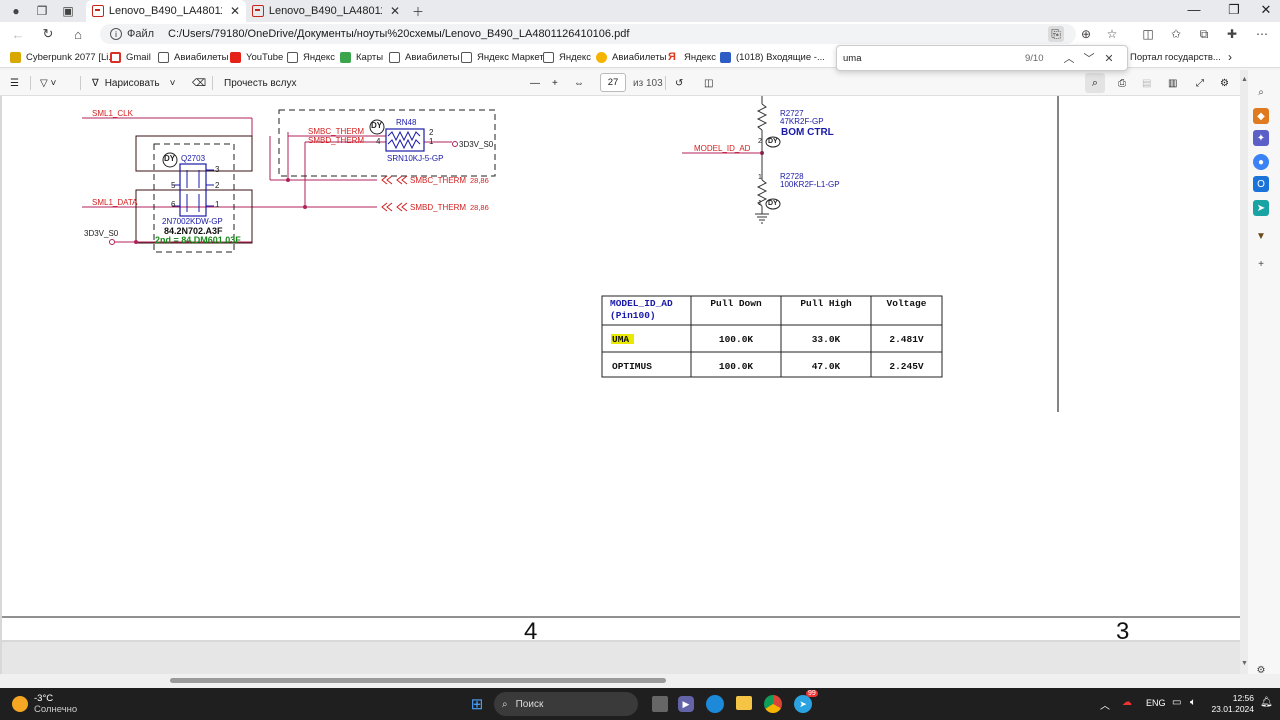 Image resolution: width=1280 pixels, height=720 pixels. I want to click on zoom-icon: ⊕, so click(1086, 34).